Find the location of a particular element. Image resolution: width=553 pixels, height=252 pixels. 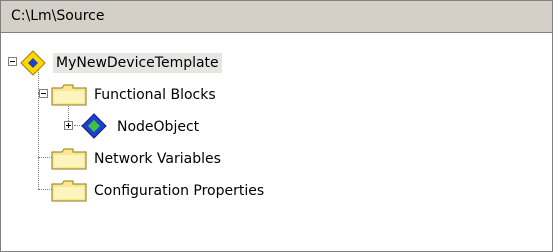

tree-item-network-variables: Network Variables is located at coordinates (166, 159).